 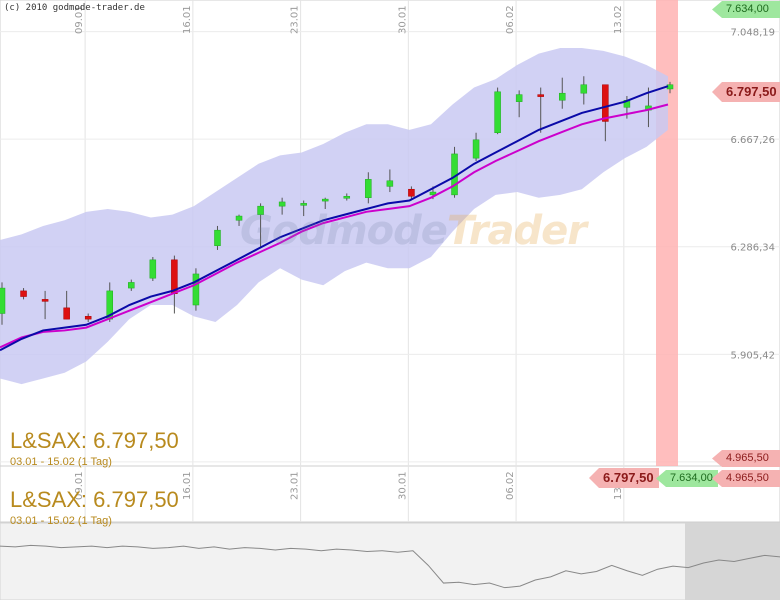 I want to click on watermark-logo: GodmodeTrader, so click(x=413, y=231).